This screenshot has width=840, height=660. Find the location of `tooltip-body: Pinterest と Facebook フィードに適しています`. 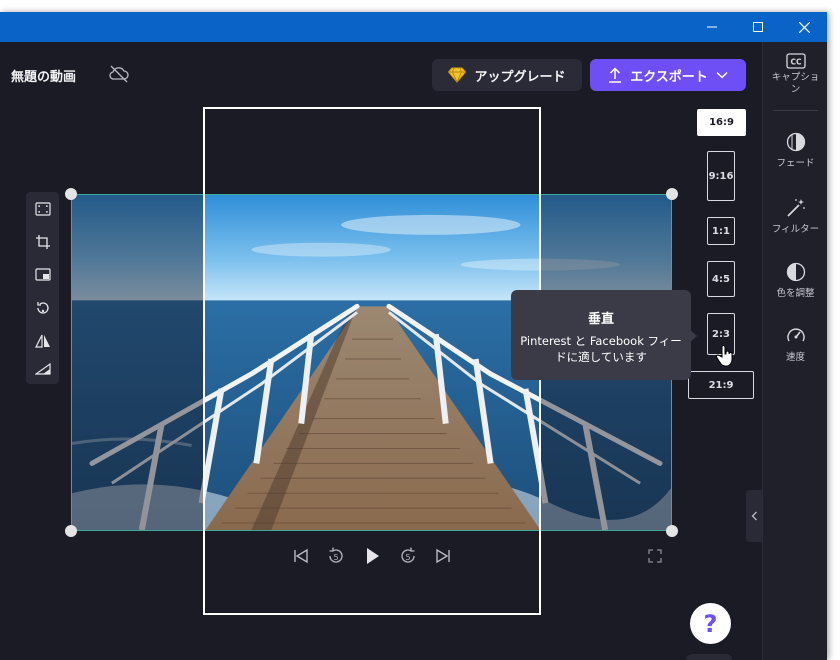

tooltip-body: Pinterest と Facebook フィードに適しています is located at coordinates (601, 349).